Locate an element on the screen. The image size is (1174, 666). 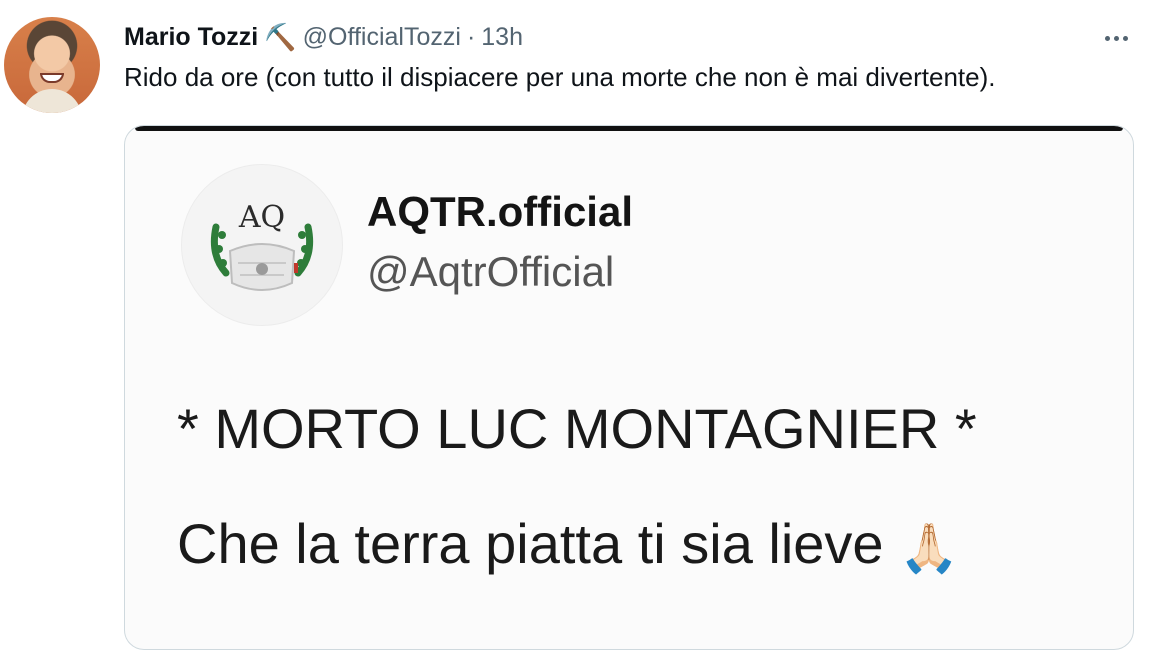
pray-icon: 🙏🏻 is located at coordinates (929, 549).